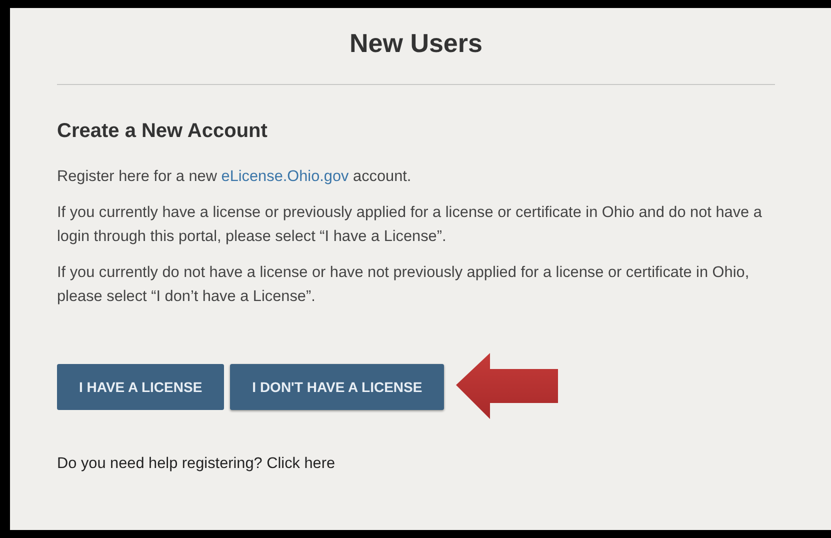  What do you see at coordinates (285, 176) in the screenshot?
I see `site-link: eLicense.Ohio.gov` at bounding box center [285, 176].